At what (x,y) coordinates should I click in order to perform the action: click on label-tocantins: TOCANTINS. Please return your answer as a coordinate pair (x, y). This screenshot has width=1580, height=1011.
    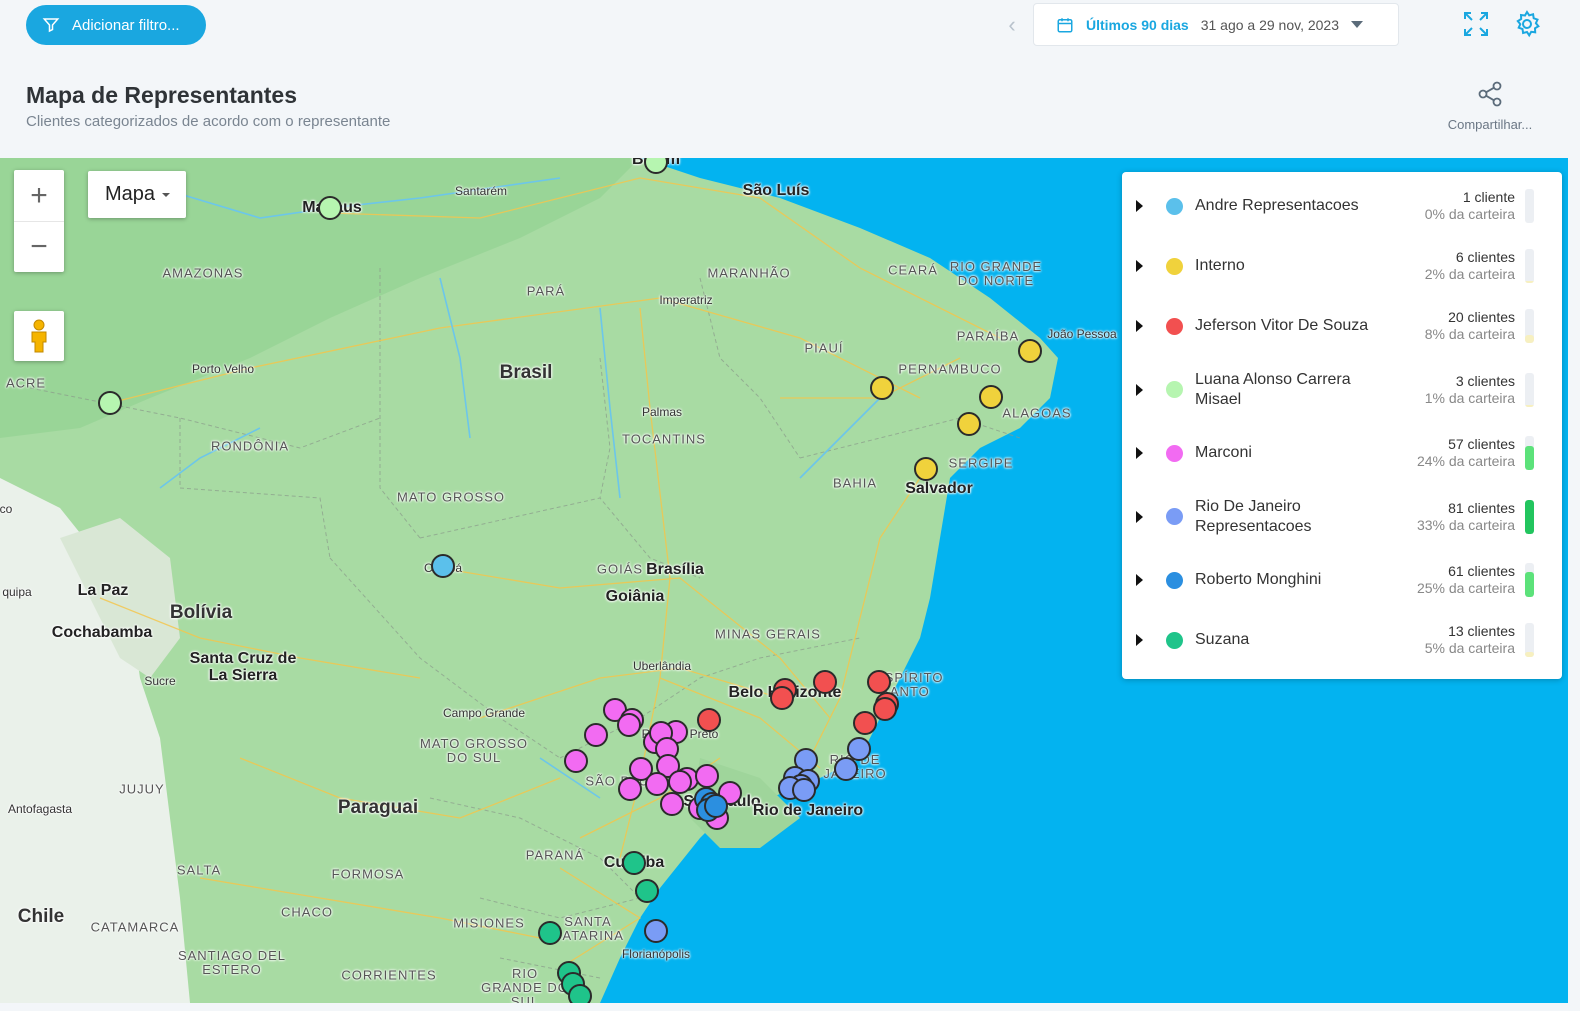
    Looking at the image, I should click on (664, 439).